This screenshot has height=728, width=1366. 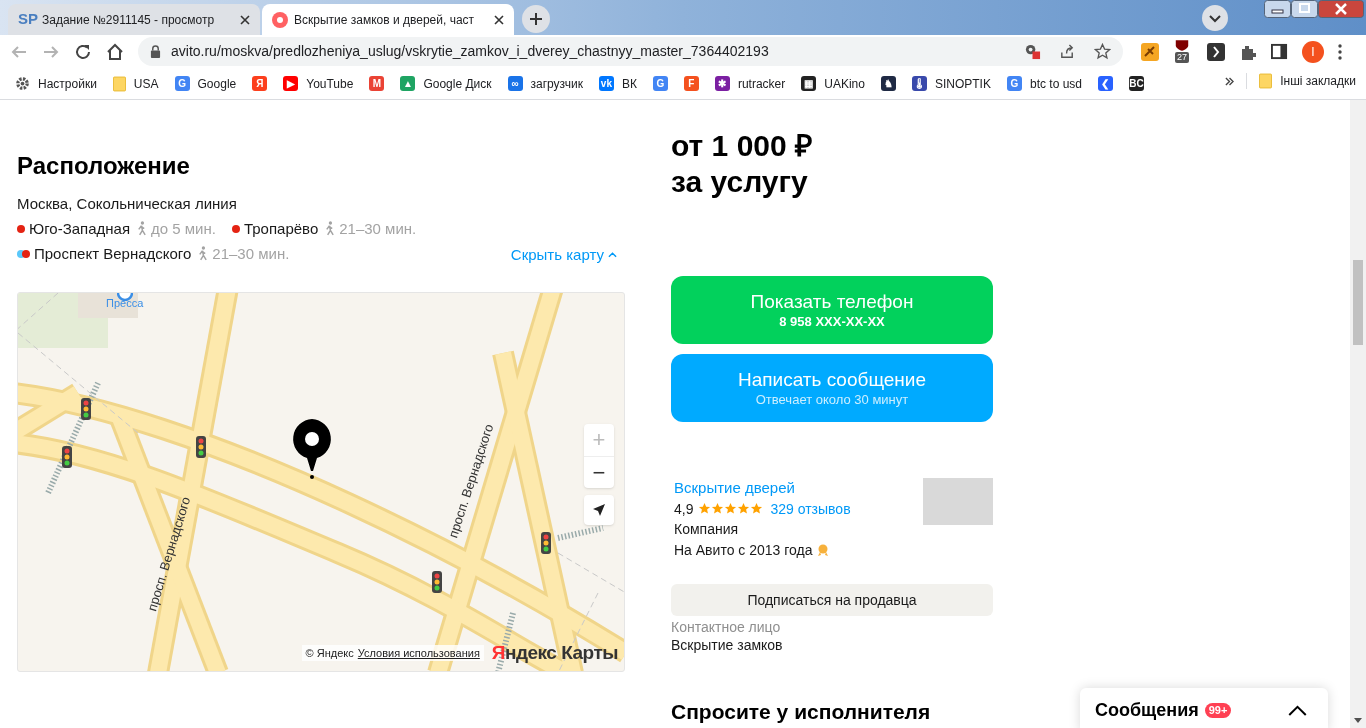 I want to click on scrollbar-thumb, so click(x=1358, y=302).